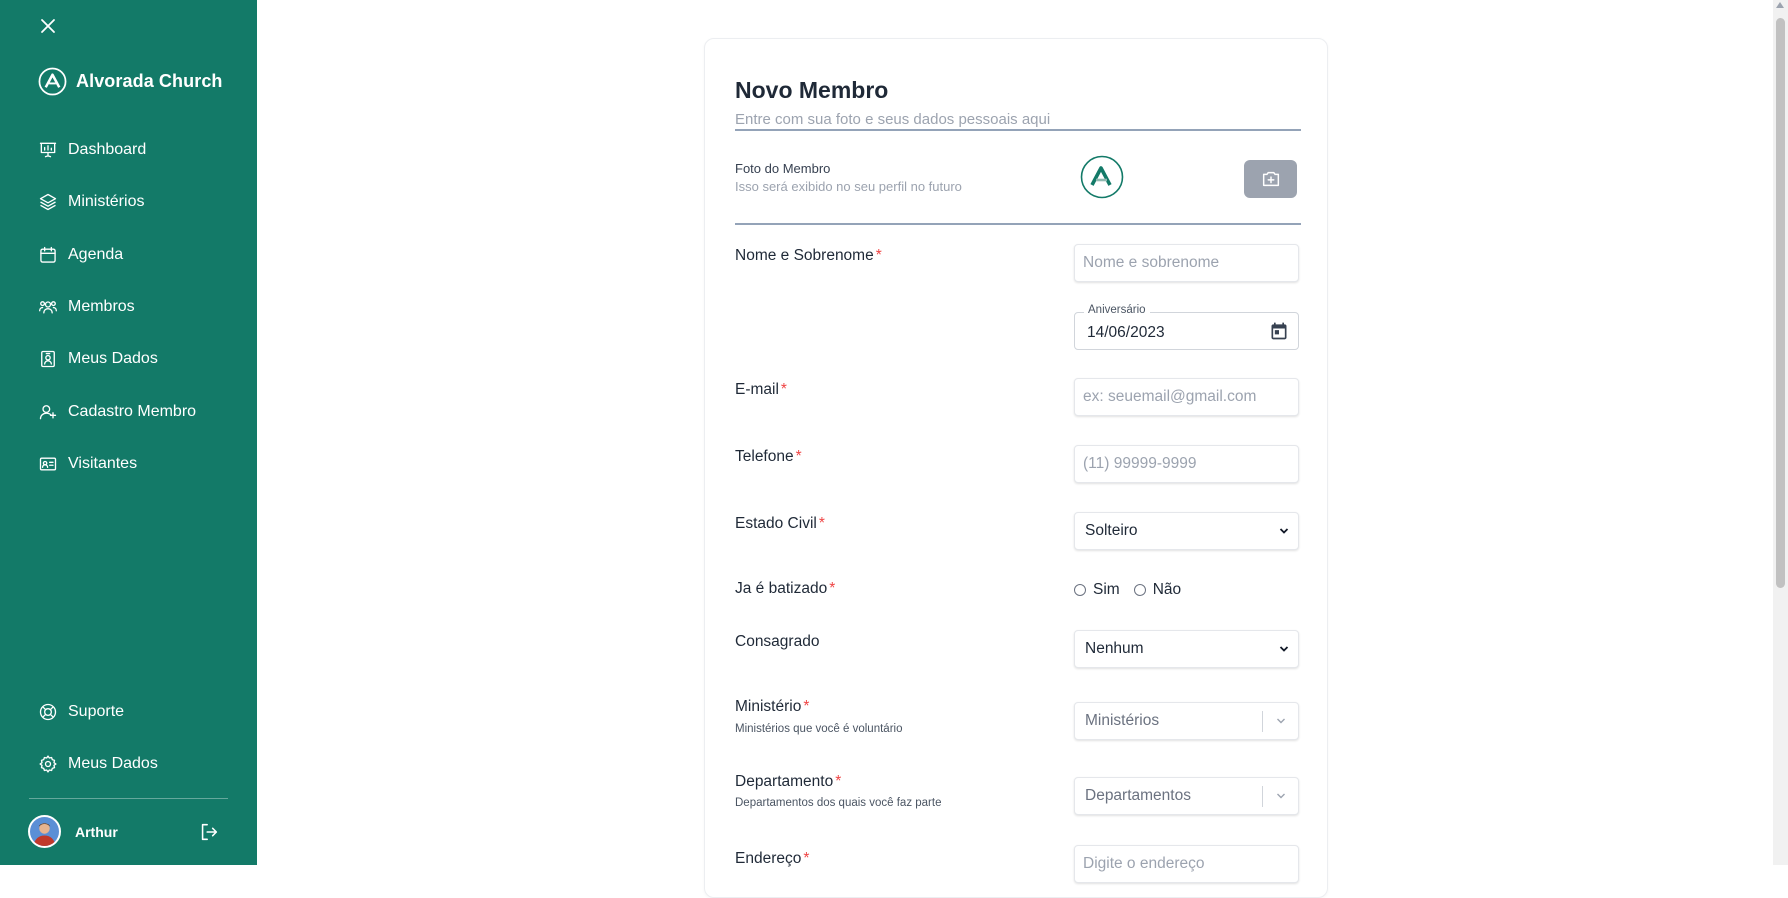 The height and width of the screenshot is (898, 1788). I want to click on sidebar-item-meus-dados: Meus Dados, so click(117, 359).